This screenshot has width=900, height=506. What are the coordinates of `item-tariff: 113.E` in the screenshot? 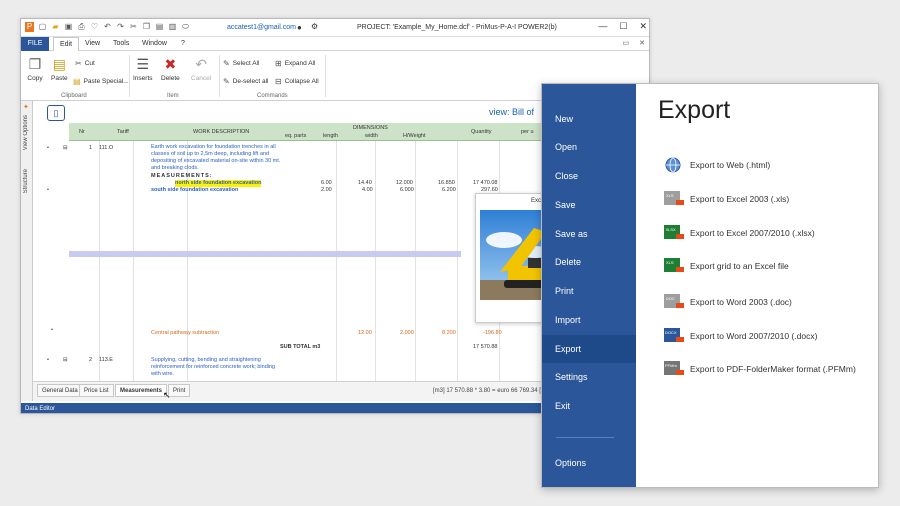 It's located at (106, 360).